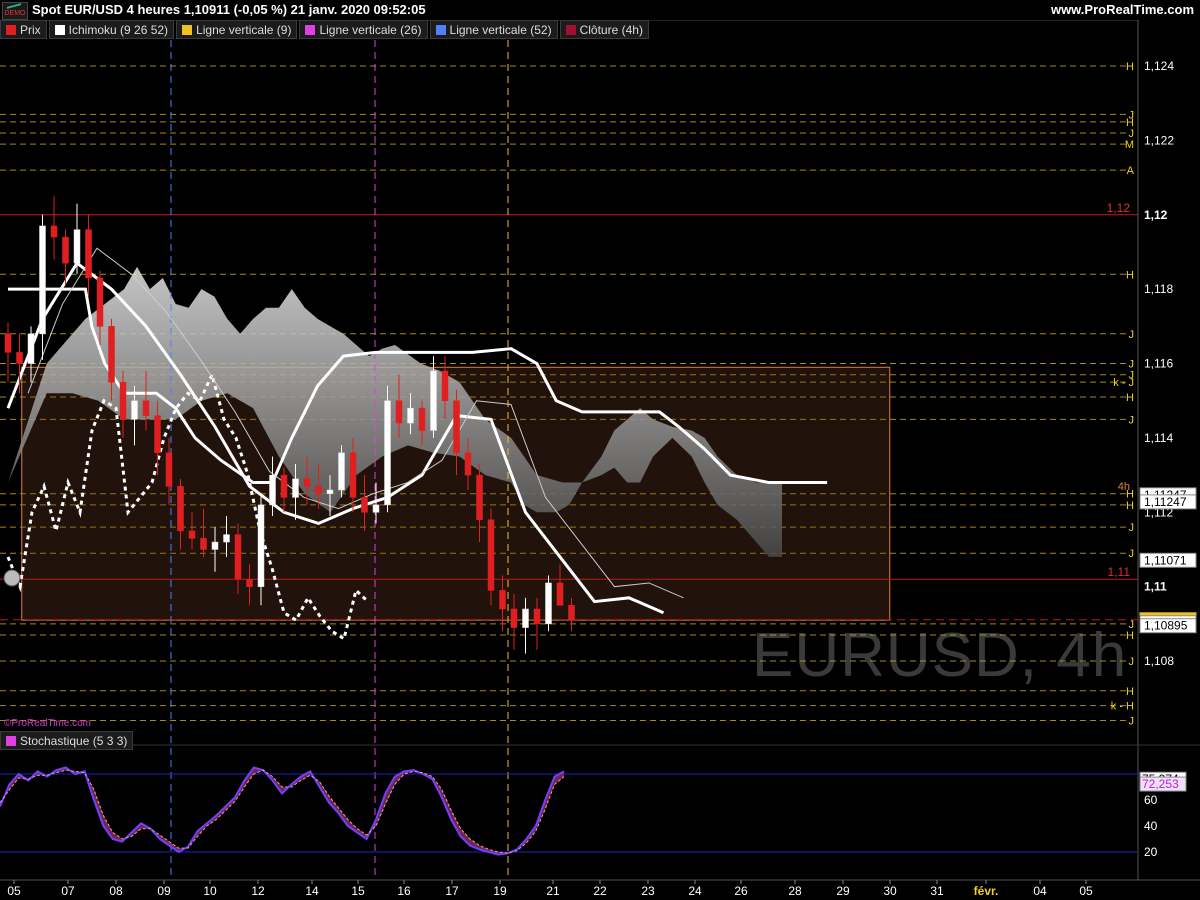 Image resolution: width=1200 pixels, height=900 pixels. I want to click on time-tick-label: 15, so click(358, 891).